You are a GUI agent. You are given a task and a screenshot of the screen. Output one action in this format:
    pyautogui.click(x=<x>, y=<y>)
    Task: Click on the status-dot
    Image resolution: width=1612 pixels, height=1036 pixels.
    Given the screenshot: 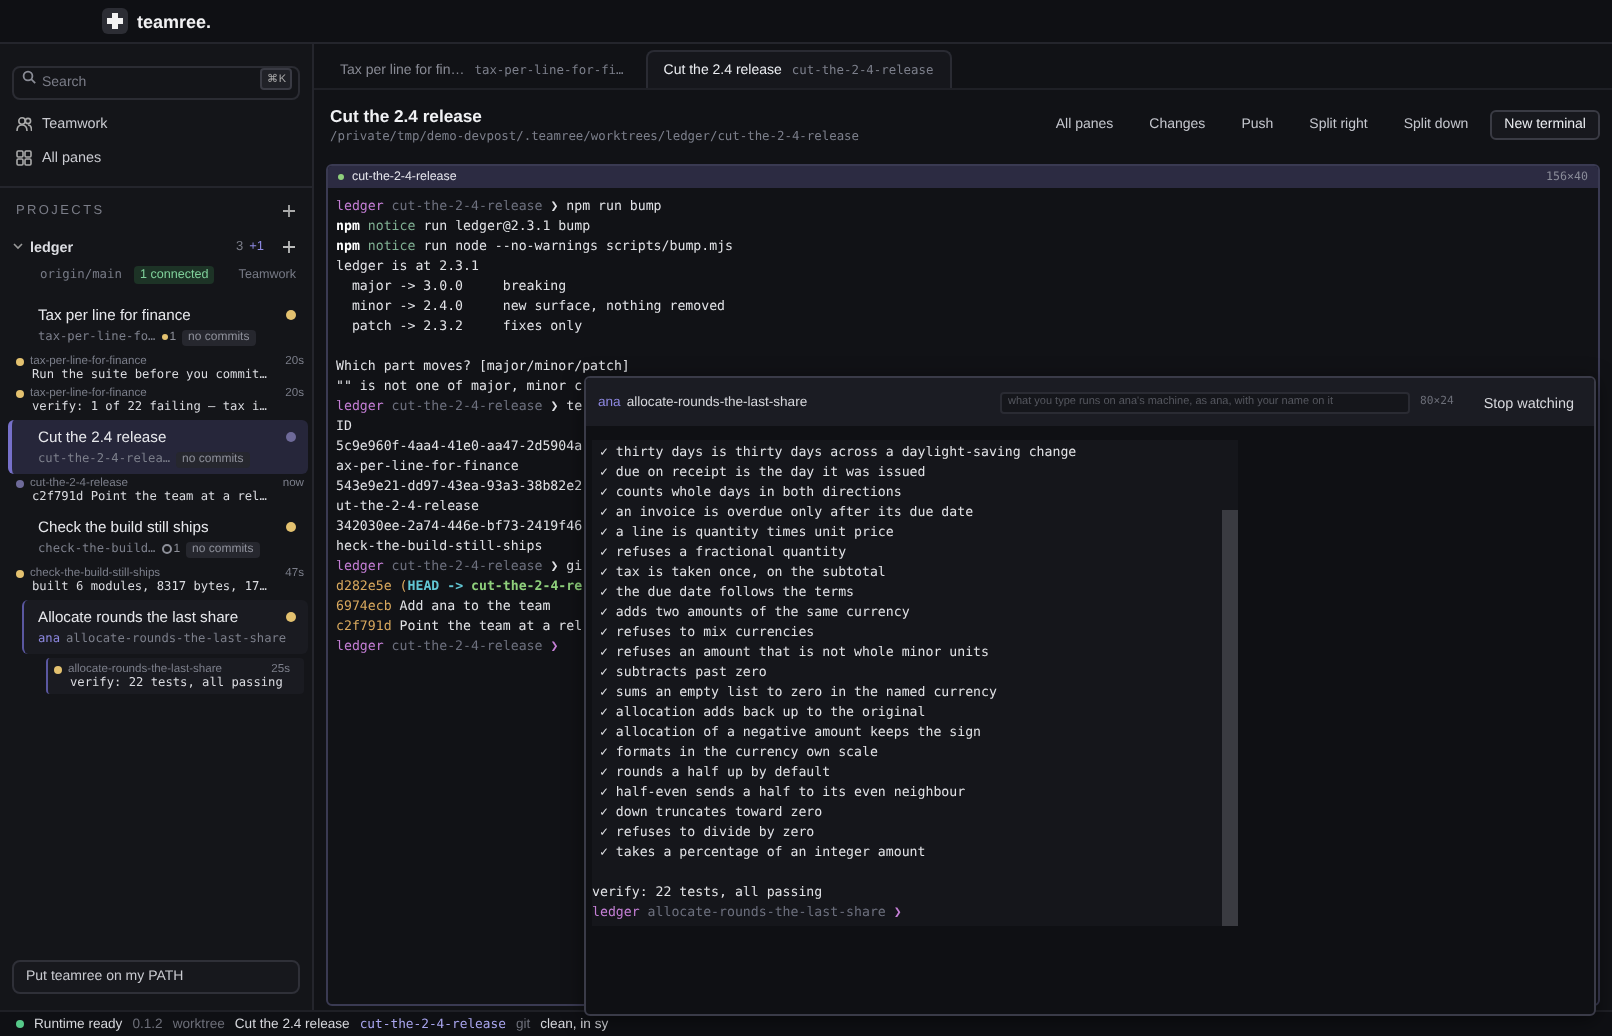 What is the action you would take?
    pyautogui.click(x=341, y=177)
    